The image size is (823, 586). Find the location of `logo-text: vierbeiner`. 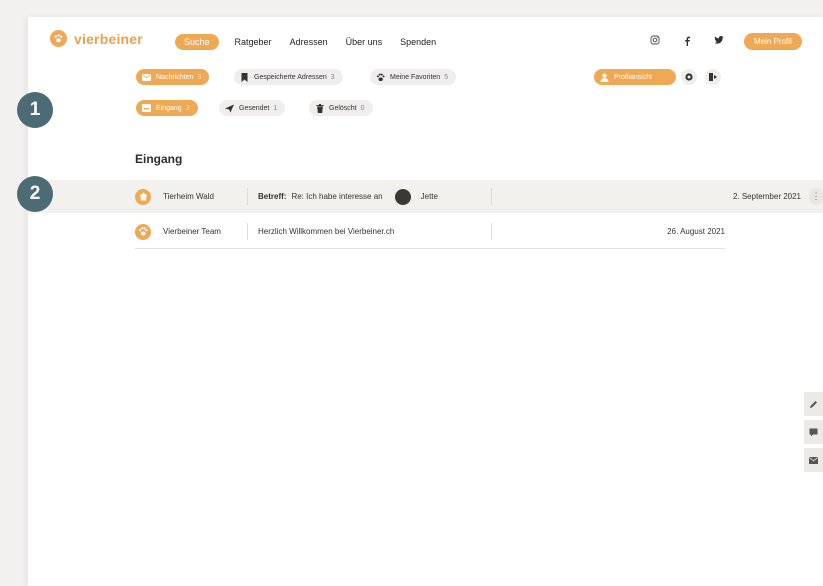

logo-text: vierbeiner is located at coordinates (108, 38).